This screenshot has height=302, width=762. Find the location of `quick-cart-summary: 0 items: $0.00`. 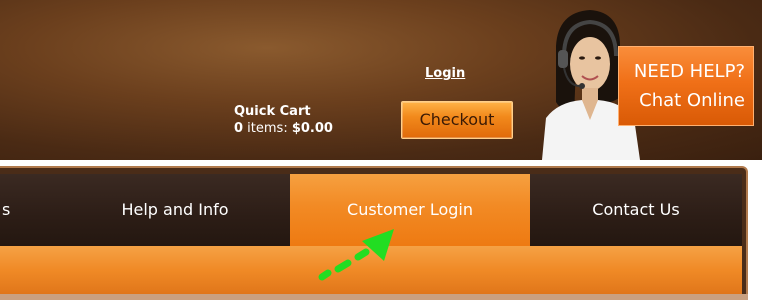

quick-cart-summary: 0 items: $0.00 is located at coordinates (283, 128).